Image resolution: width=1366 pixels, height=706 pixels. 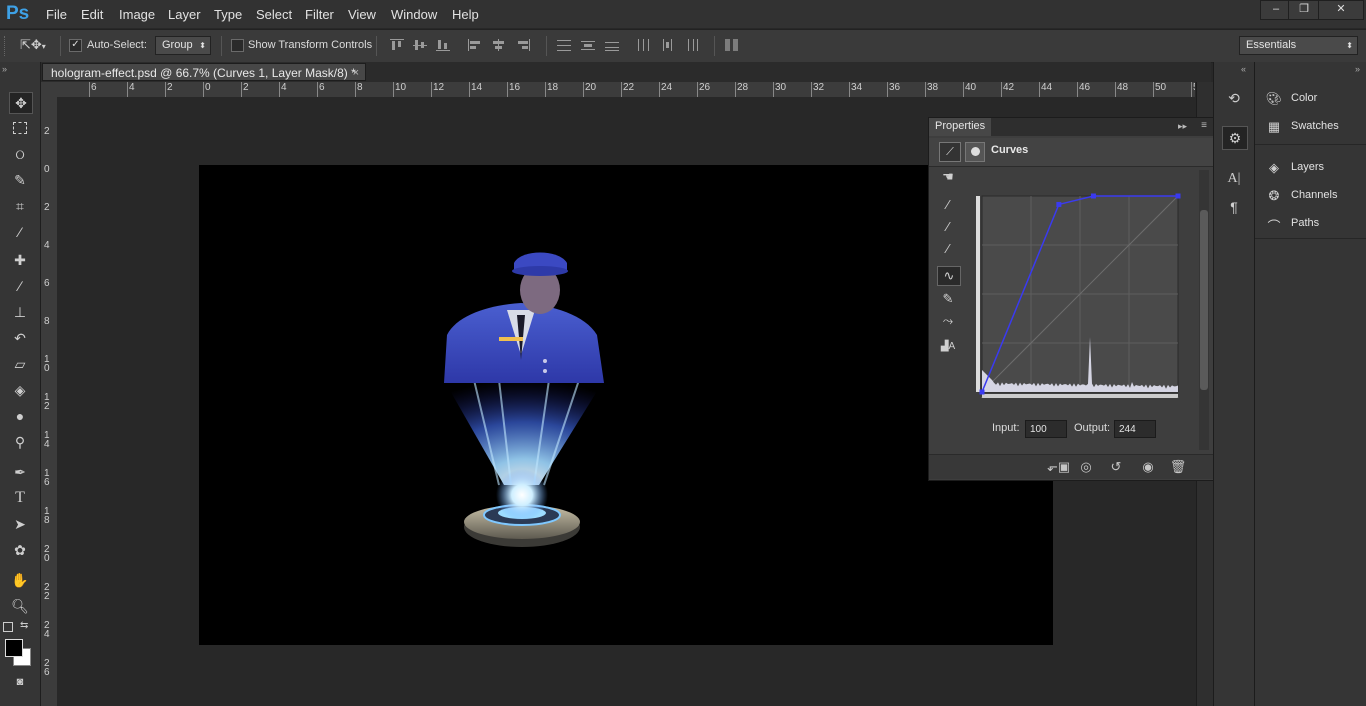 I want to click on view-previous-state-icon: ◎, so click(x=1086, y=467).